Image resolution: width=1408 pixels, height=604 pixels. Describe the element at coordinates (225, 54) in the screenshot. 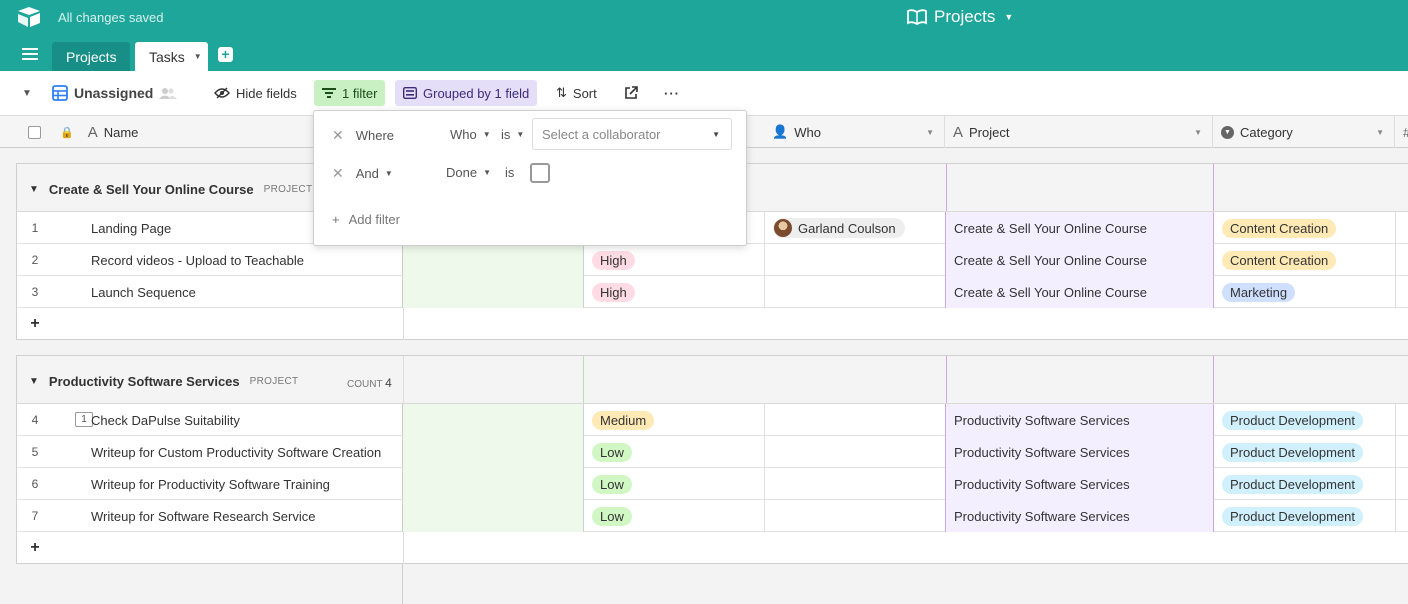

I see `add-table-button: +` at that location.